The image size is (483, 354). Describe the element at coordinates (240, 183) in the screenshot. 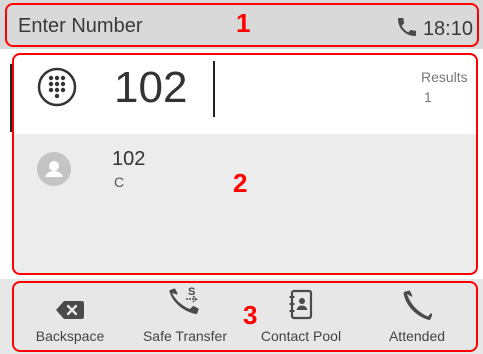

I see `callout-number-2: 2` at that location.